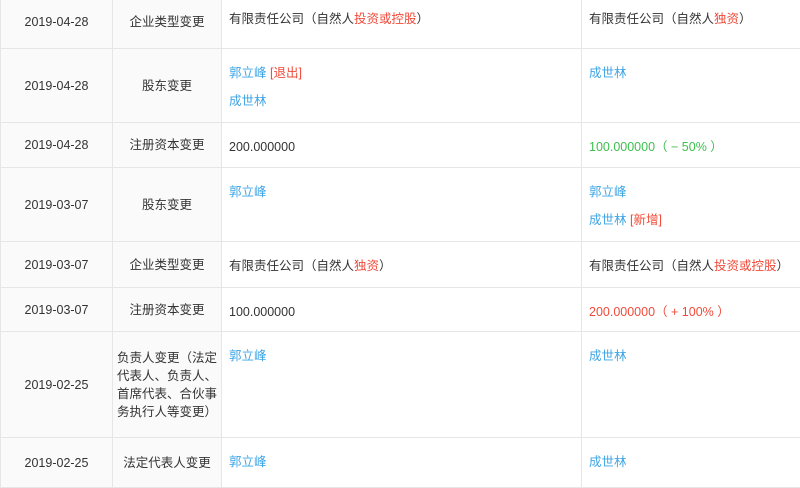  I want to click on capital-after: 100.000000（ − 50% ）, so click(656, 147).